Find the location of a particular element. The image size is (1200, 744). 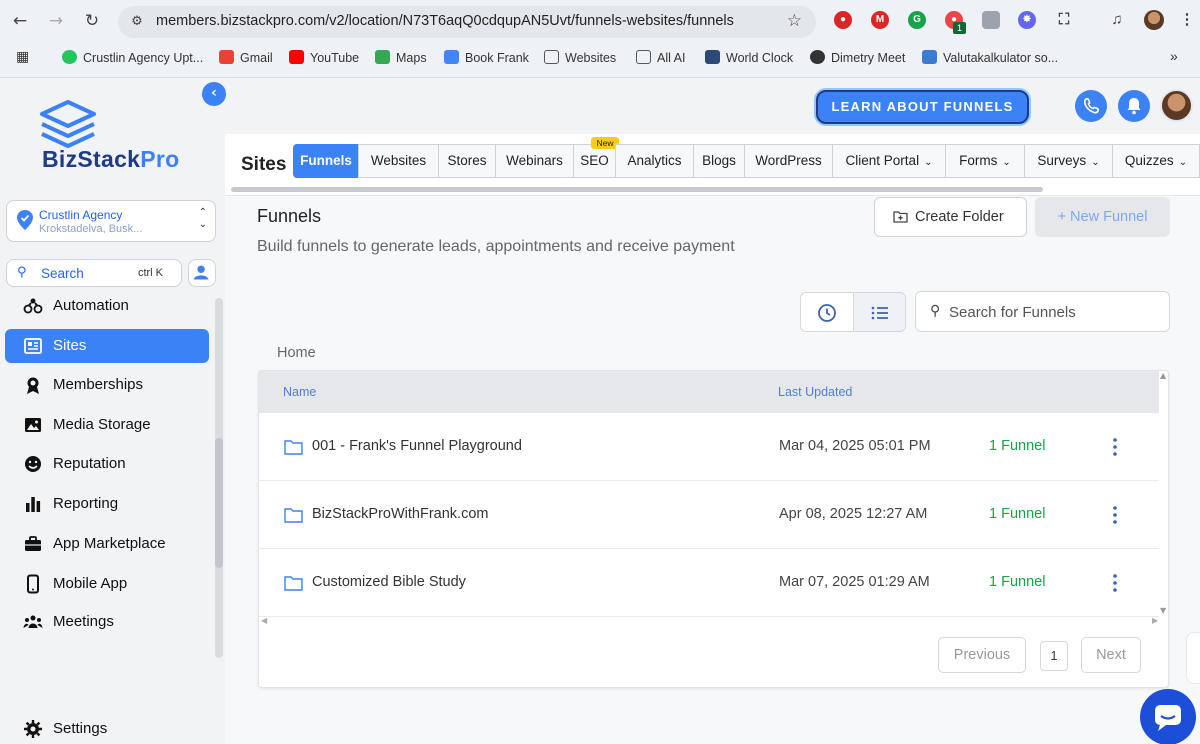

tab-blogs: Blogs is located at coordinates (719, 161).